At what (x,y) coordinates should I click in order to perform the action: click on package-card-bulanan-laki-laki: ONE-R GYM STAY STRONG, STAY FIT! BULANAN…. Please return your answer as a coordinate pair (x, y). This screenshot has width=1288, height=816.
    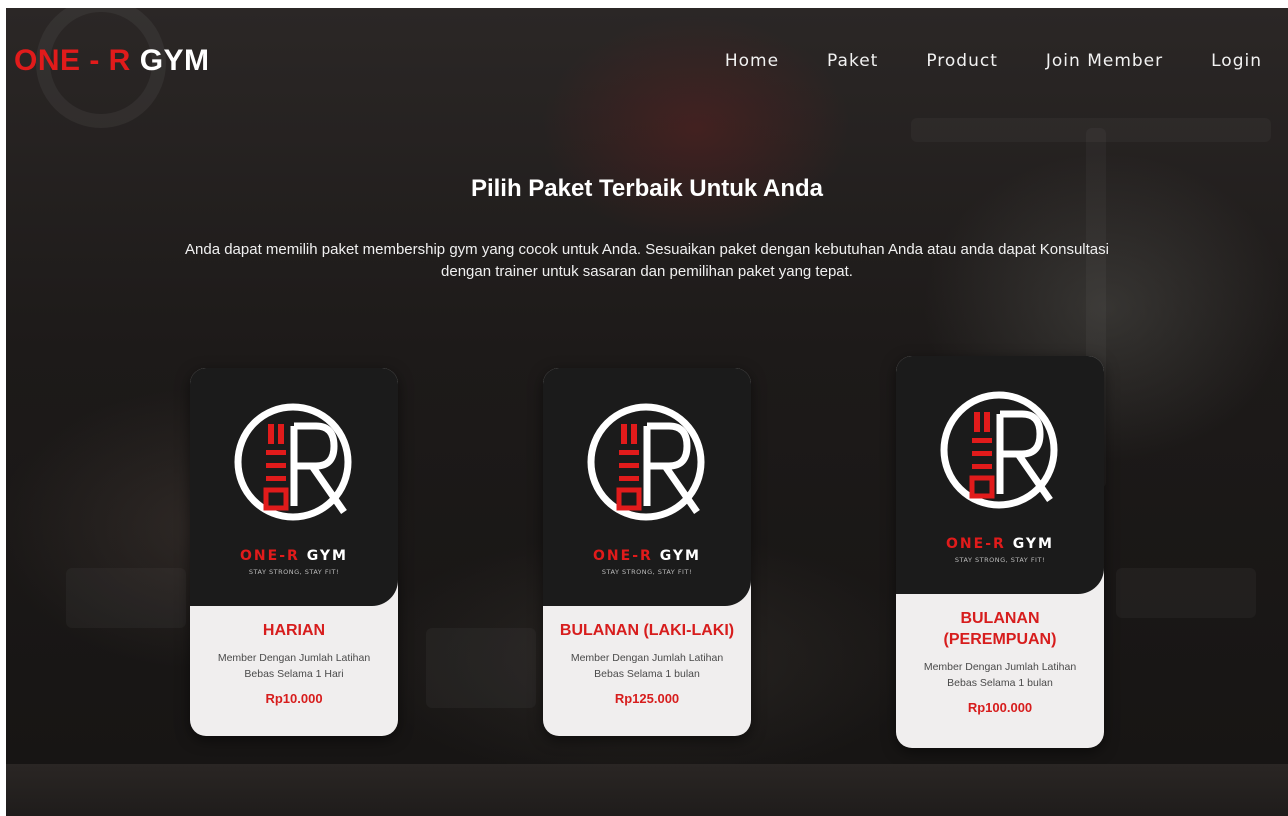
    Looking at the image, I should click on (647, 552).